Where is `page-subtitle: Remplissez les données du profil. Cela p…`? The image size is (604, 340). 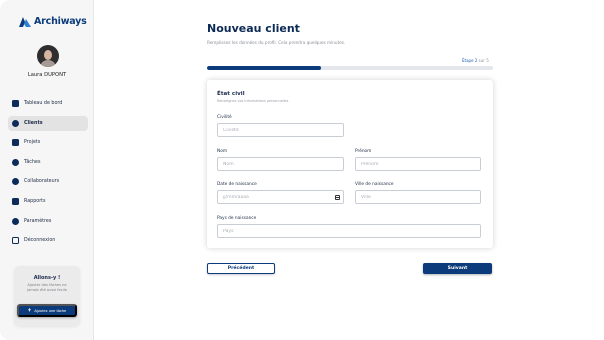
page-subtitle: Remplissez les données du profil. Cela p… is located at coordinates (276, 42).